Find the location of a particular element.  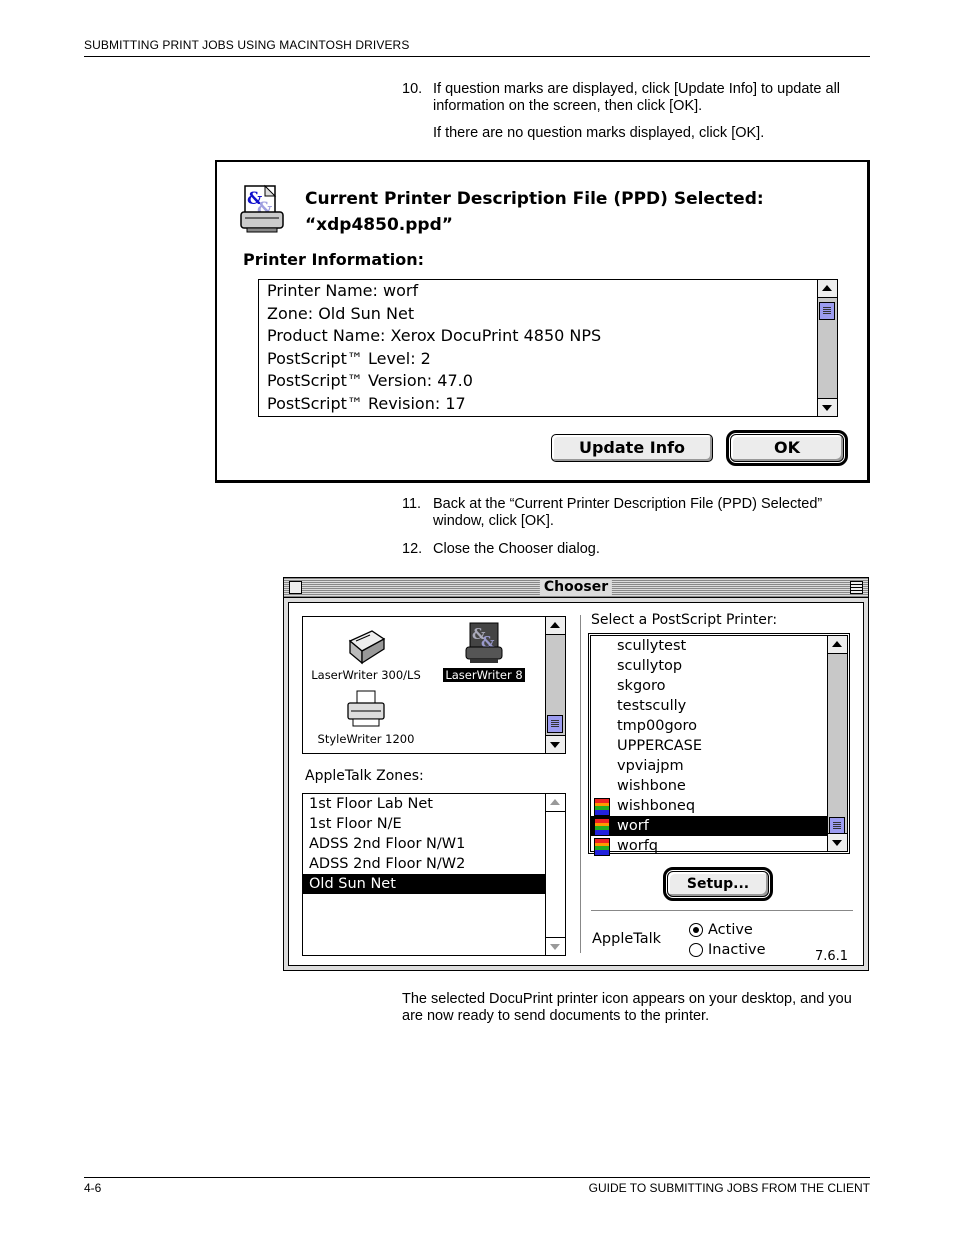

printer-item: worf is located at coordinates (711, 826).